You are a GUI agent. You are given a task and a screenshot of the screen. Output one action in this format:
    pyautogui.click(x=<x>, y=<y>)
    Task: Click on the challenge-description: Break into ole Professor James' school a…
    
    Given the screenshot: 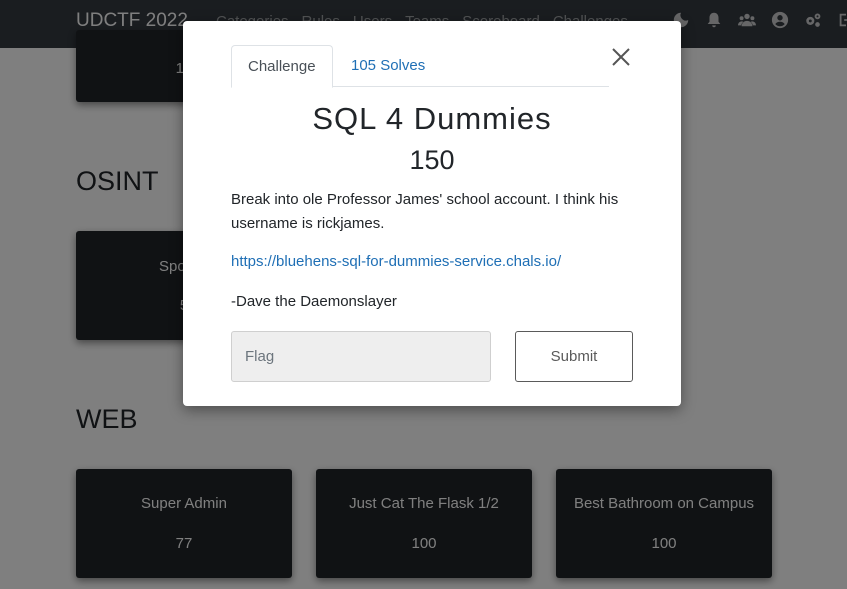 What is the action you would take?
    pyautogui.click(x=425, y=211)
    